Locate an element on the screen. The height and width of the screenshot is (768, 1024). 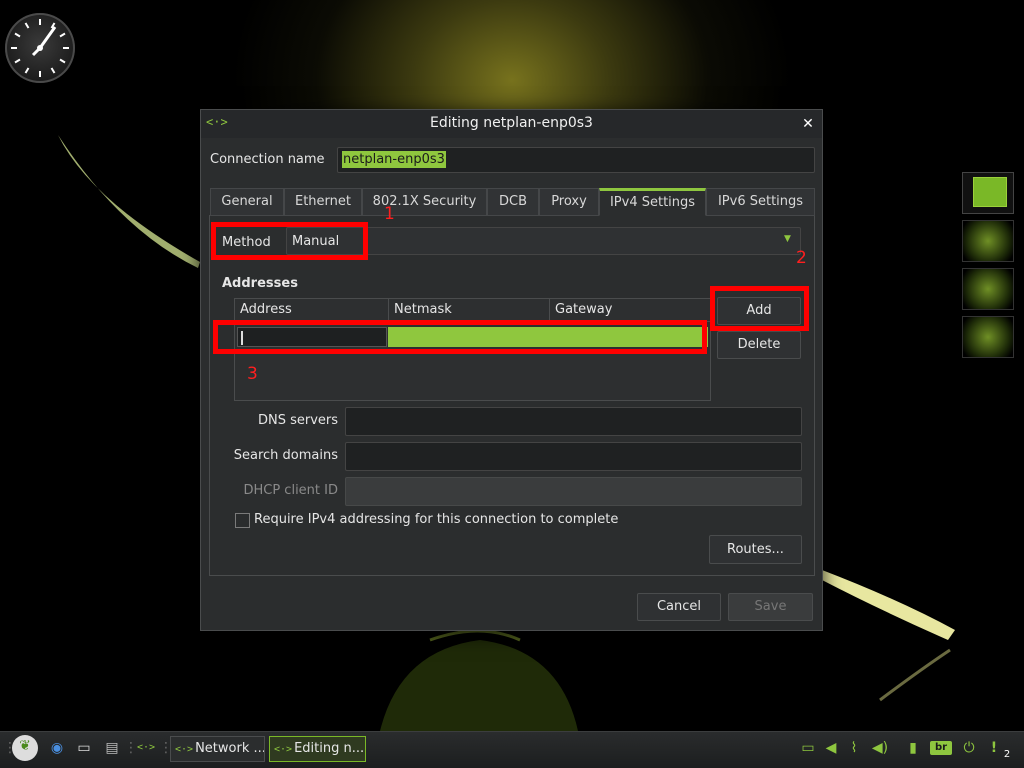
tab-ipv4-settings: IPv4 Settings is located at coordinates (652, 202).